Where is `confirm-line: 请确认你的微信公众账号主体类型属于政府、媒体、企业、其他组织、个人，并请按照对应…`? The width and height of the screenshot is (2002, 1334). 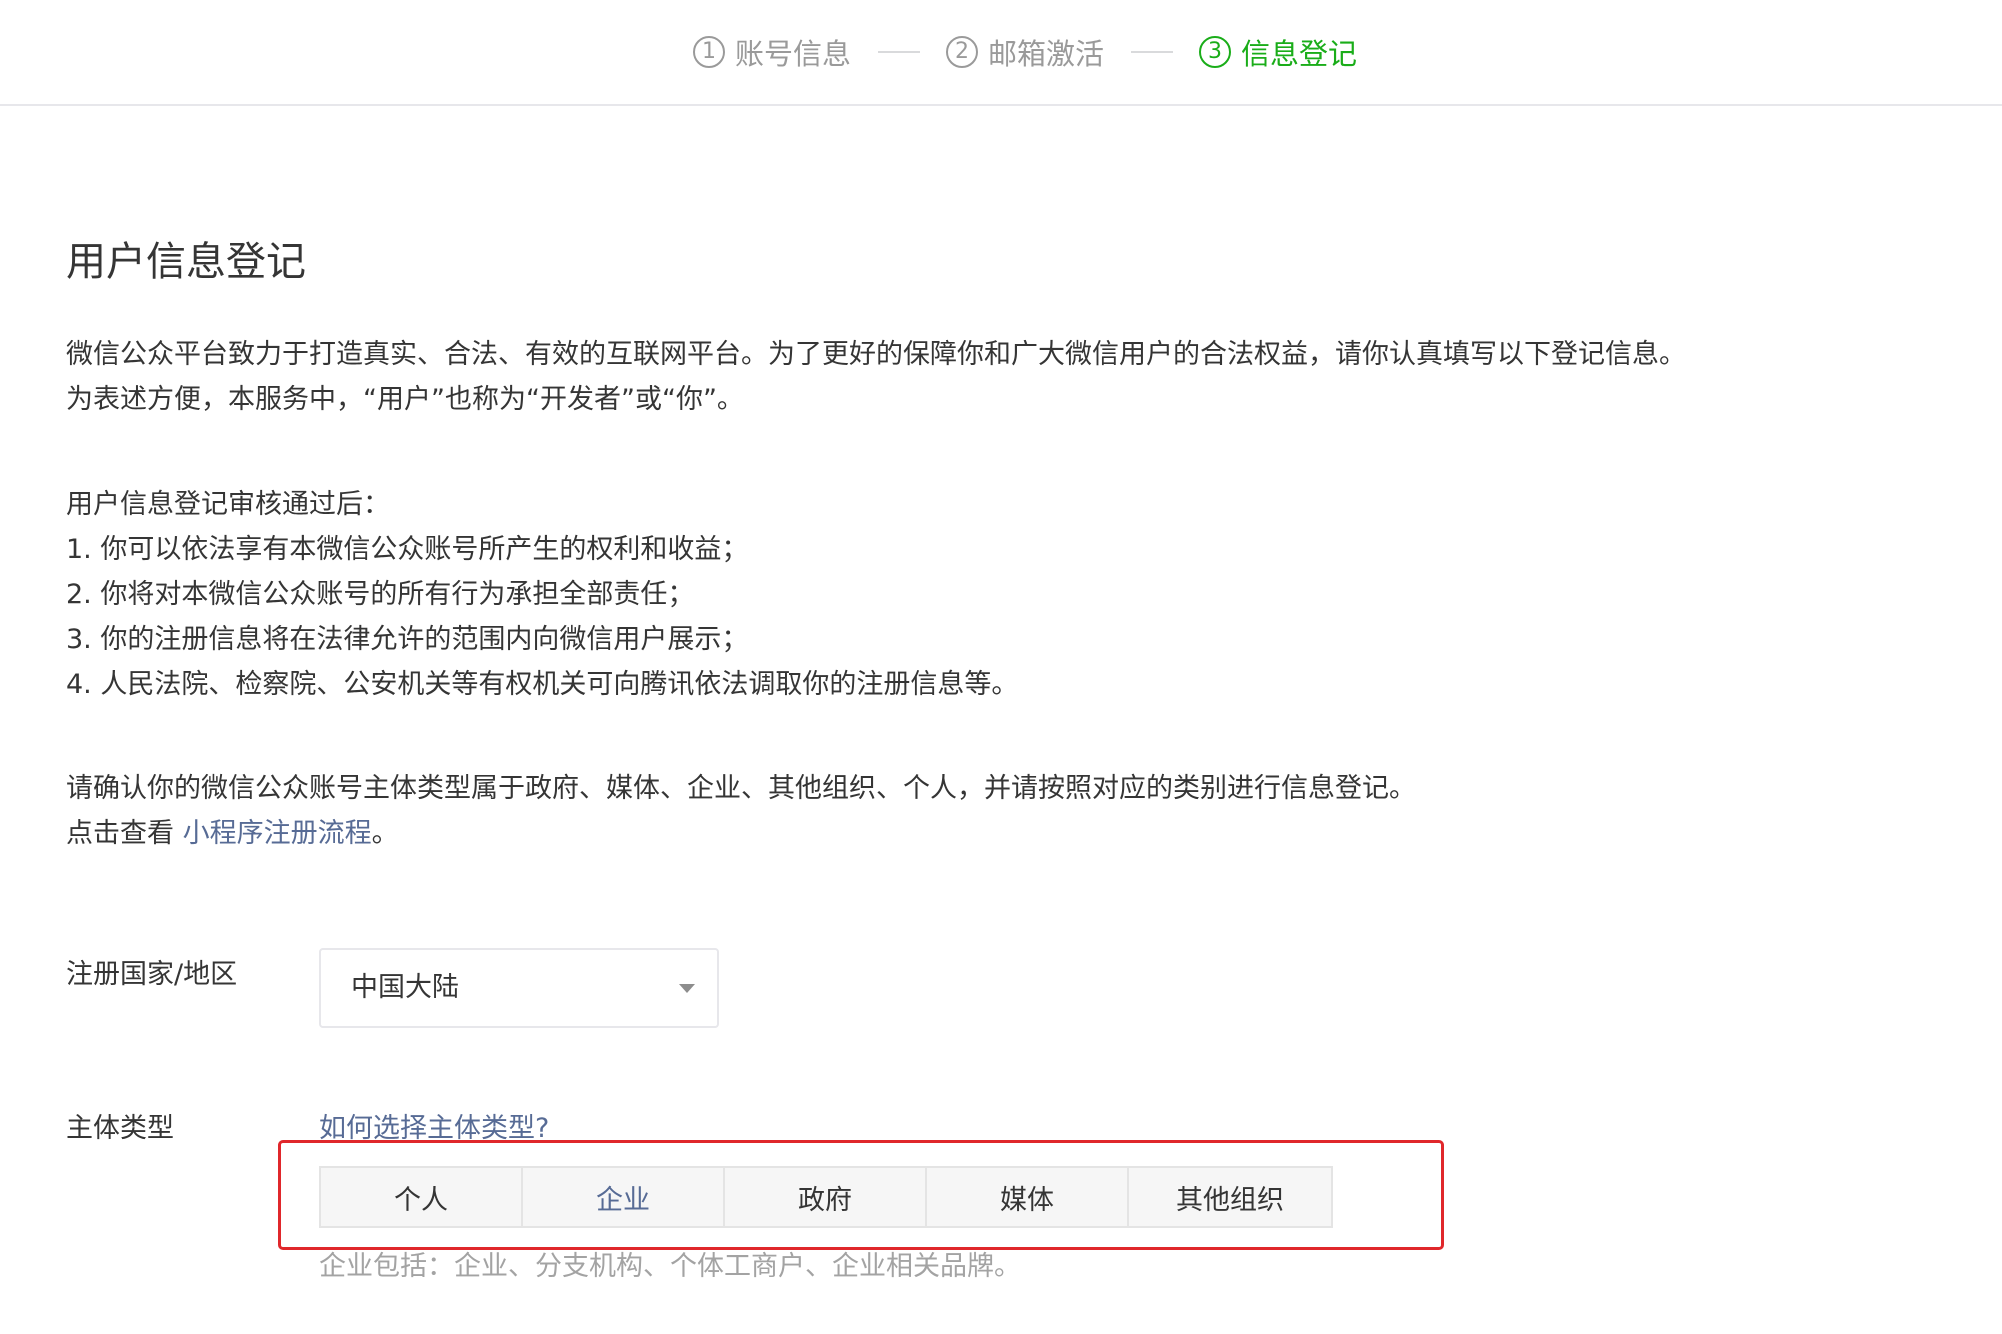 confirm-line: 请确认你的微信公众账号主体类型属于政府、媒体、企业、其他组织、个人，并请按照对应… is located at coordinates (741, 788).